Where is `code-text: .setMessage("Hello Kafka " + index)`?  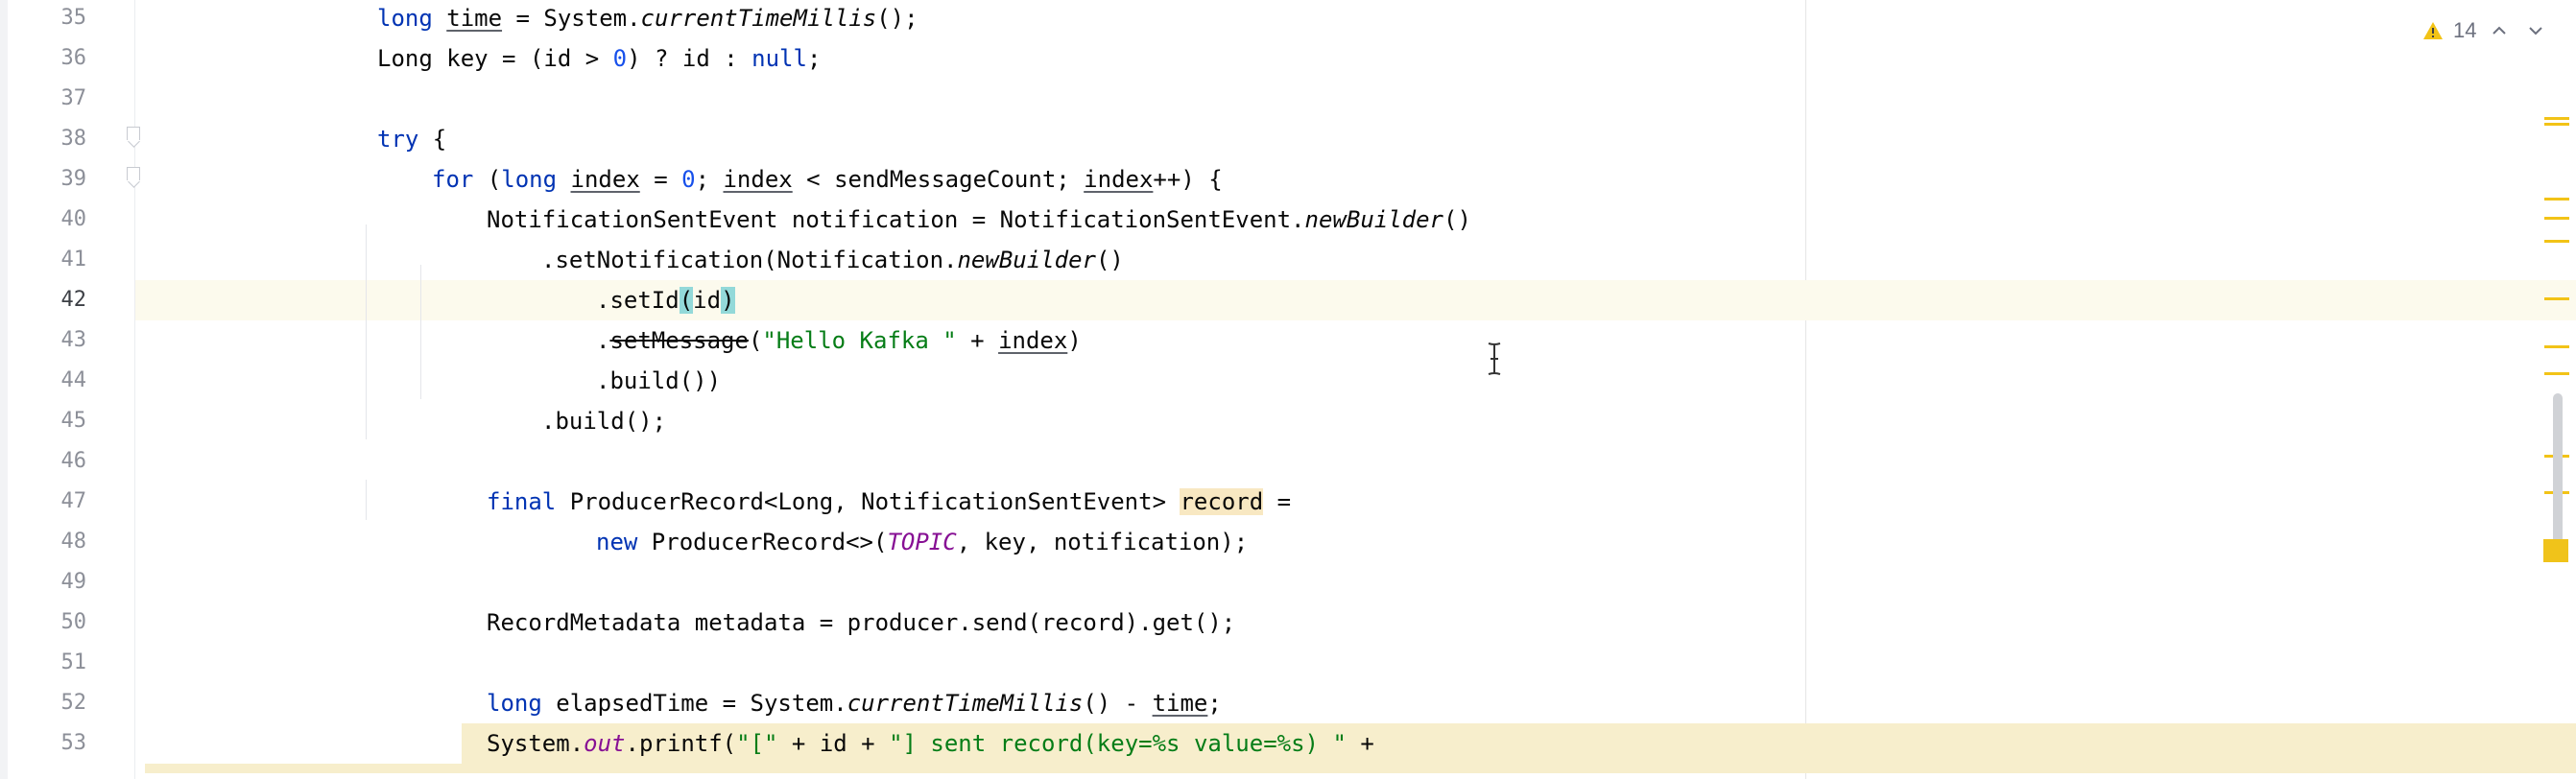
code-text: .setMessage("Hello Kafka " + index) is located at coordinates (839, 340).